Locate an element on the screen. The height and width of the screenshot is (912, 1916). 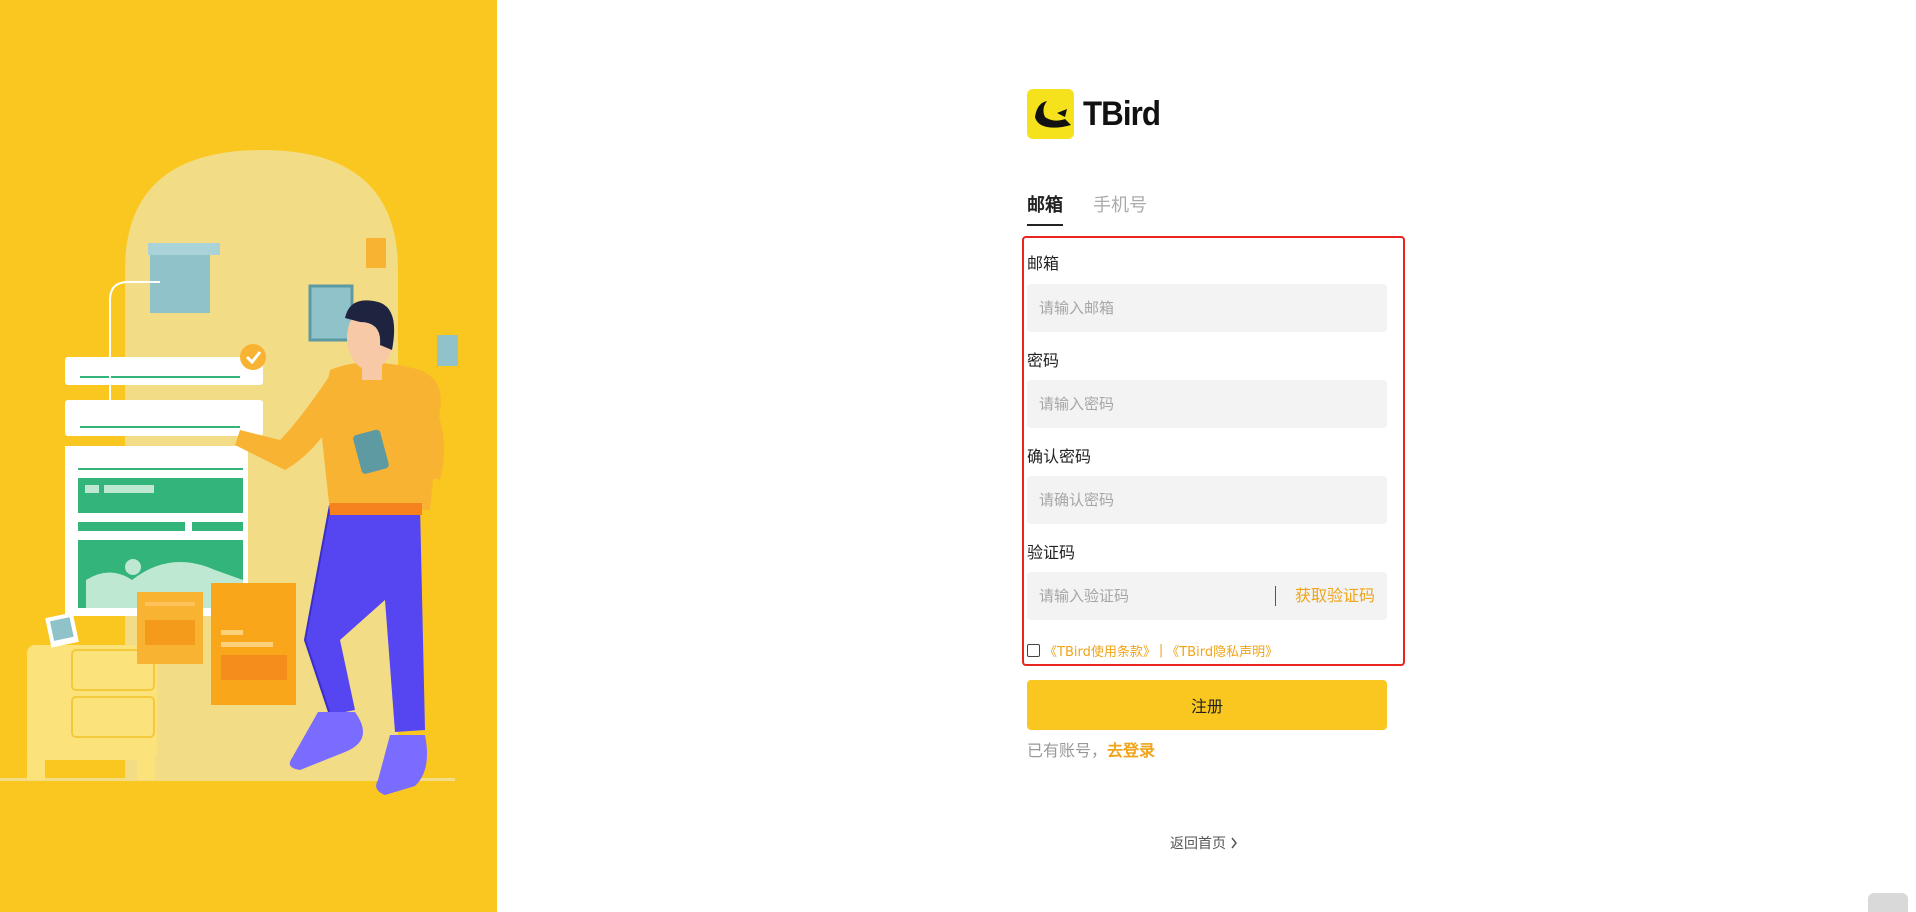
password-label: 密码 is located at coordinates (1043, 360).